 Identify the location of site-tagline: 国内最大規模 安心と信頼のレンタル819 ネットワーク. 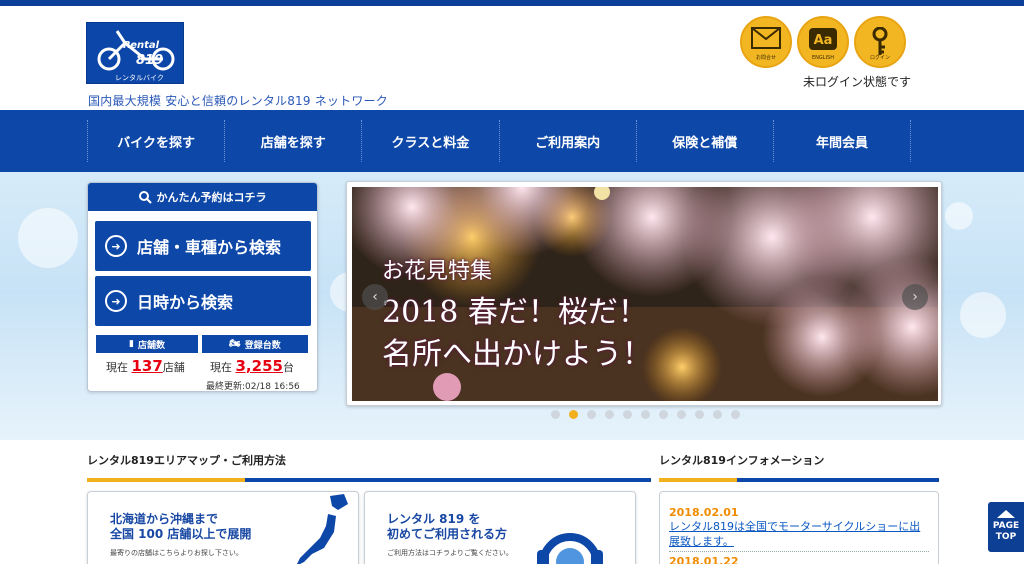
(238, 101).